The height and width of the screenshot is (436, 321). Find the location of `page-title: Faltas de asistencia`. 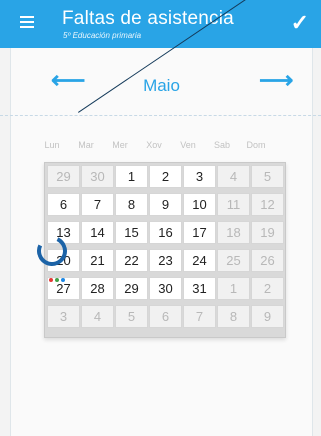

page-title: Faltas de asistencia is located at coordinates (148, 18).